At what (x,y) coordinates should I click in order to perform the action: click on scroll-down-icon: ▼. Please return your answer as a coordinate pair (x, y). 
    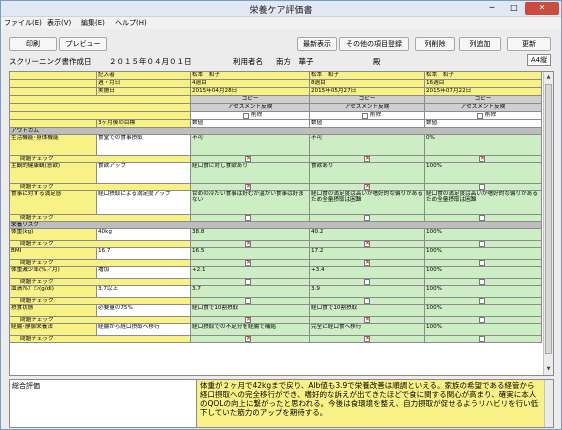
    Looking at the image, I should click on (548, 369).